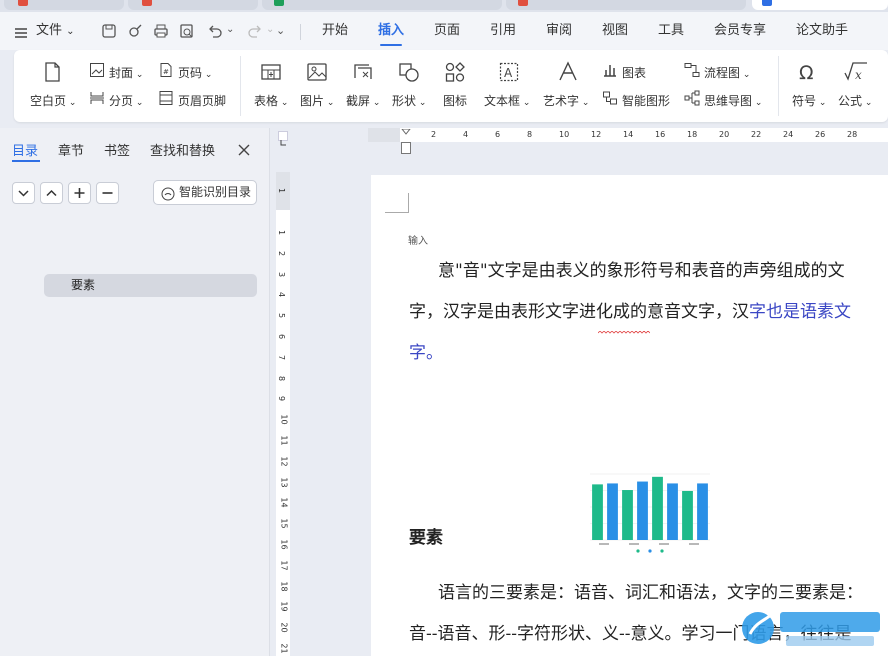 This screenshot has height=656, width=888. I want to click on table-button: 表格 ⌄, so click(271, 100).